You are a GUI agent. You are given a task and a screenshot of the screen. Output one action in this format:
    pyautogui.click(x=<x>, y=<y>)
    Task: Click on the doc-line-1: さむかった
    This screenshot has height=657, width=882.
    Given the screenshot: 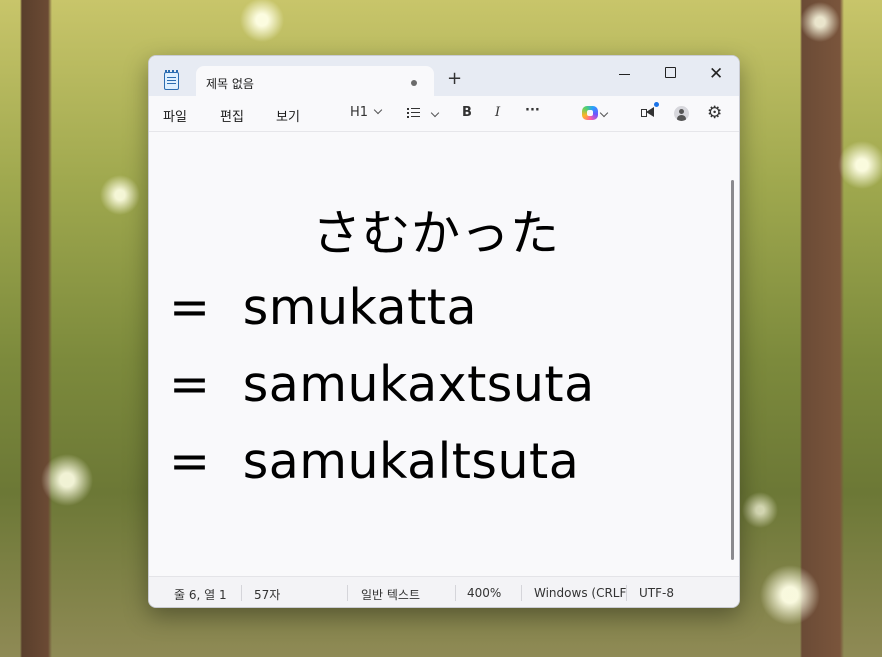 What is the action you would take?
    pyautogui.click(x=436, y=233)
    